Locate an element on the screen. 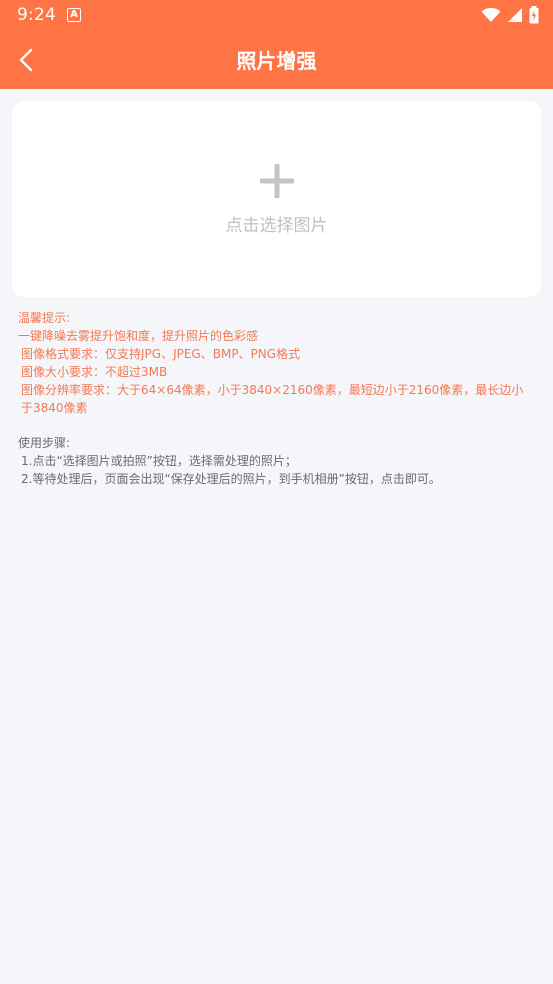 This screenshot has height=984, width=553. status-icons is located at coordinates (510, 15).